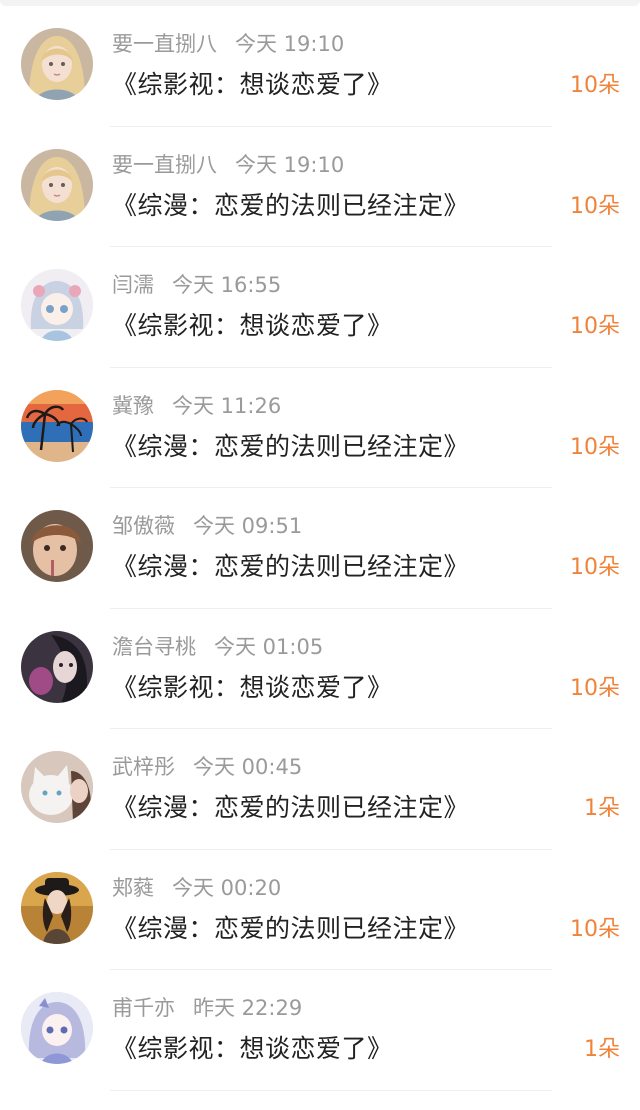 The height and width of the screenshot is (1110, 640). What do you see at coordinates (57, 787) in the screenshot?
I see `avatar-cat-icon` at bounding box center [57, 787].